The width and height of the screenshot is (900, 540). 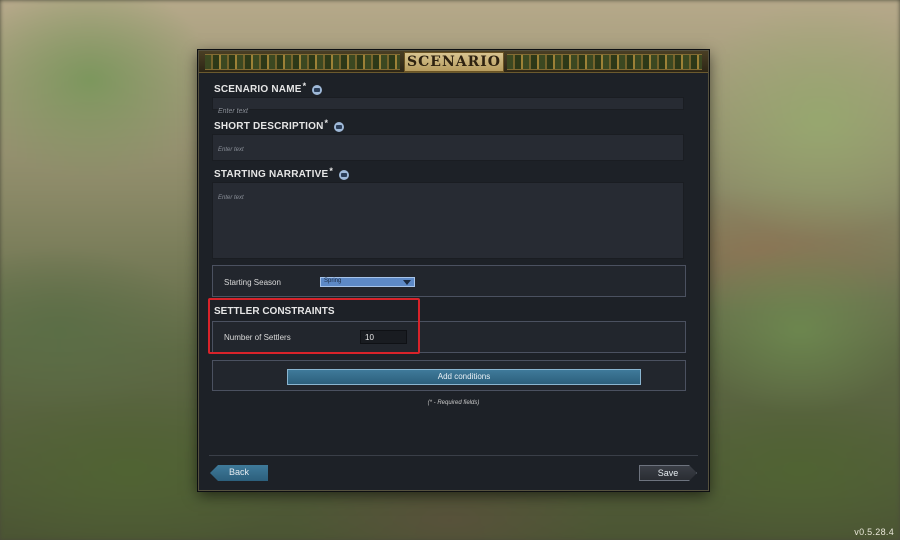 I want to click on chevron-down-icon, so click(x=407, y=282).